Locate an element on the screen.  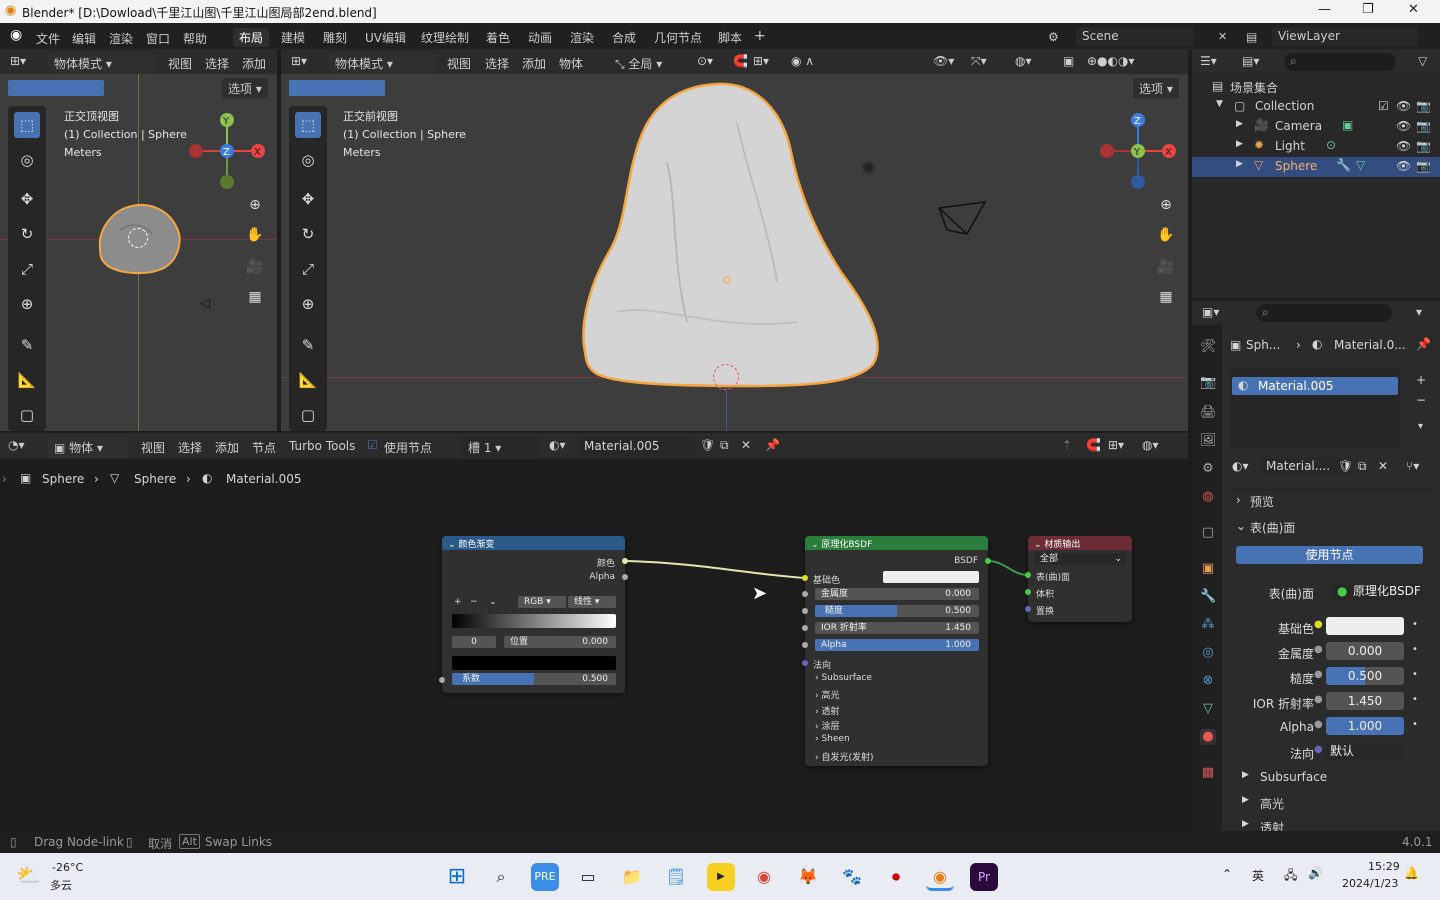
ramp-index-field: 0 is located at coordinates (474, 642).